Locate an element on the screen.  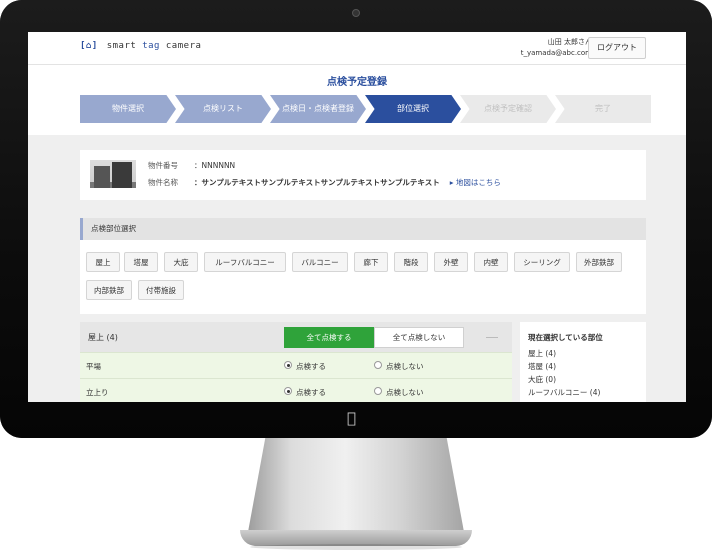
check-none-button: 全て点検しない is located at coordinates (419, 337).